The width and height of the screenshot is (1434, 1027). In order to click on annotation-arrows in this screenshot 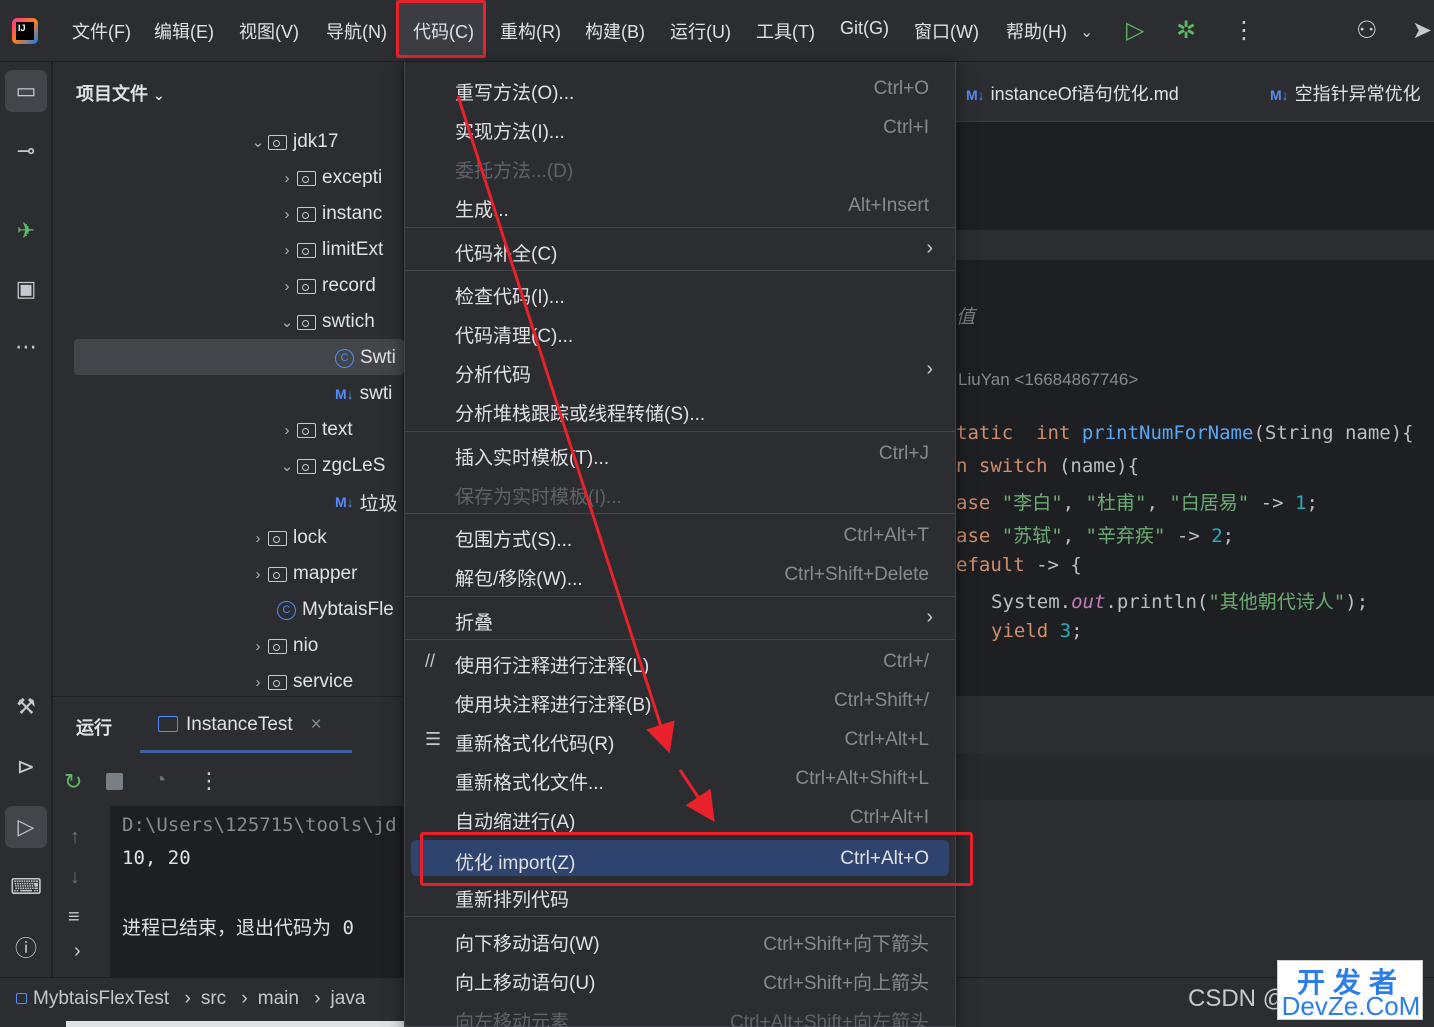, I will do `click(585, 458)`.